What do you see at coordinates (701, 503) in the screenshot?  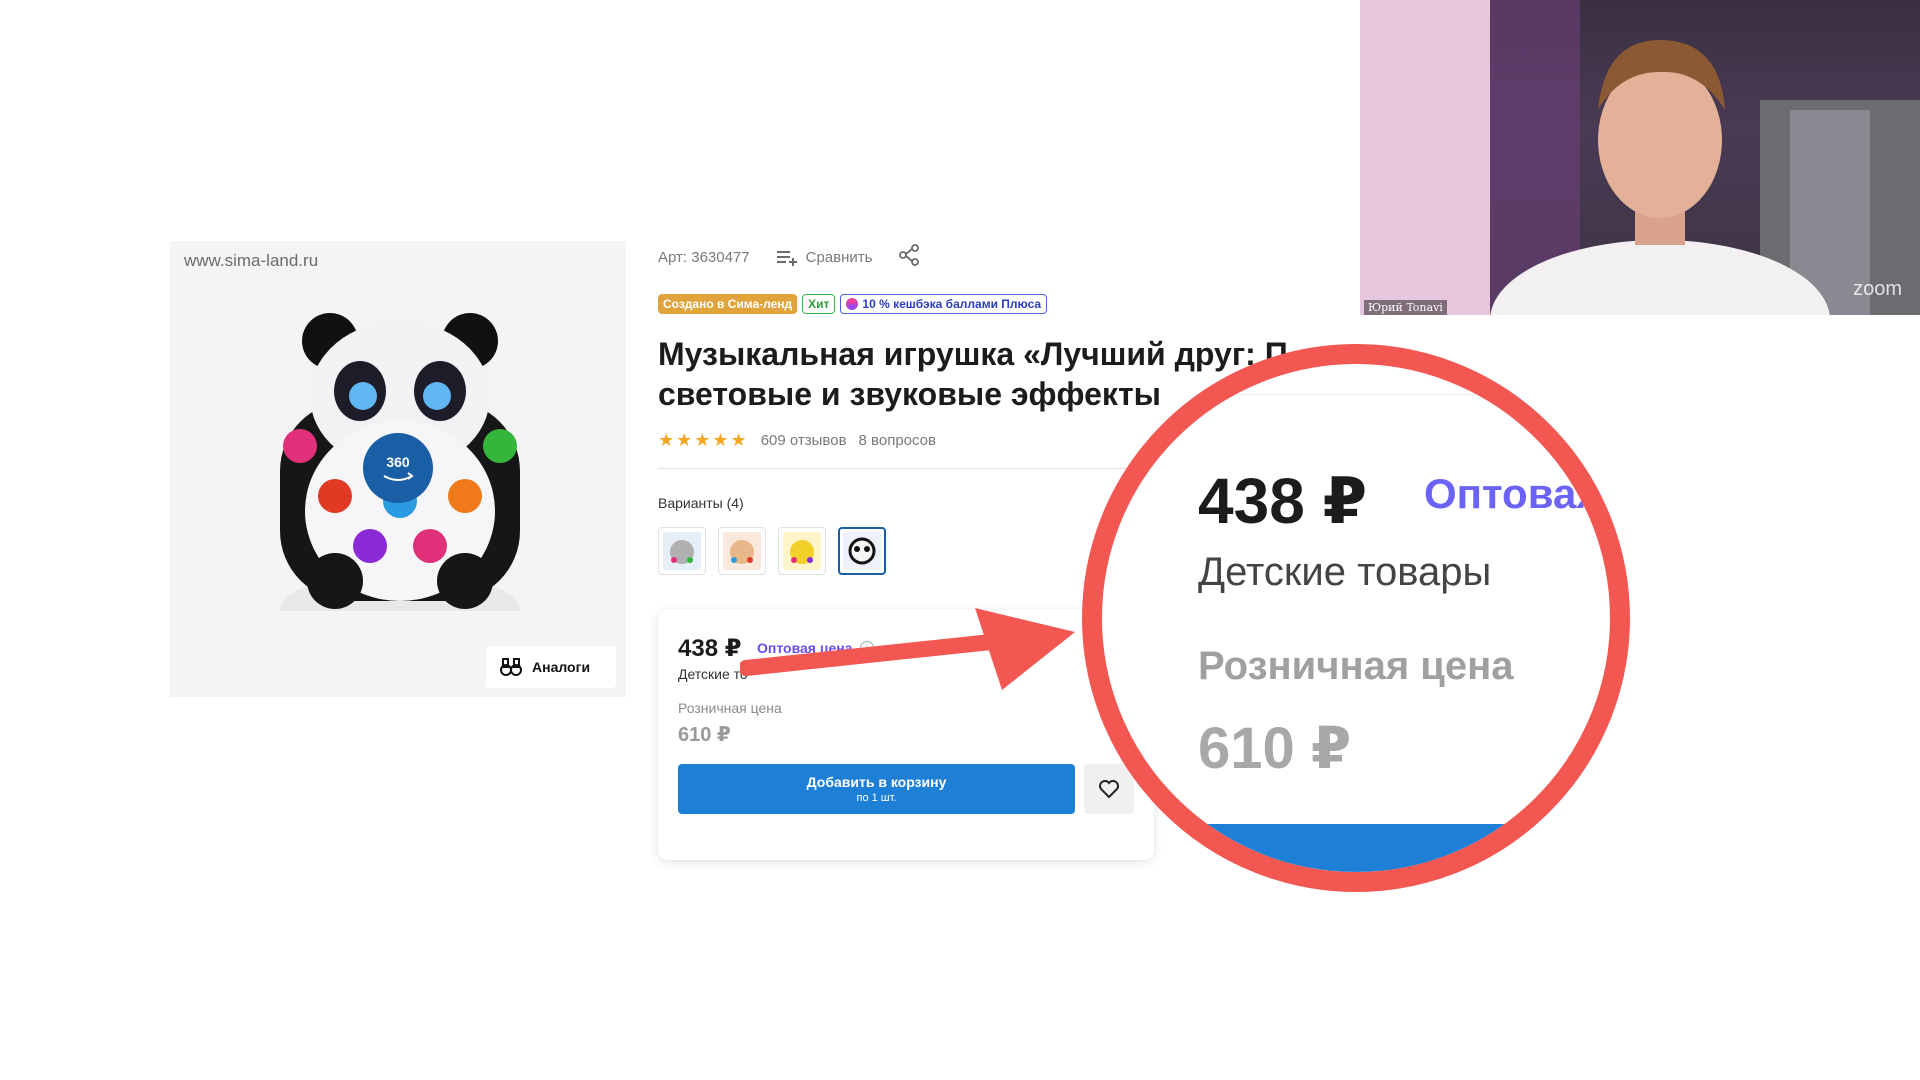 I see `variants-label: Варианты (4)` at bounding box center [701, 503].